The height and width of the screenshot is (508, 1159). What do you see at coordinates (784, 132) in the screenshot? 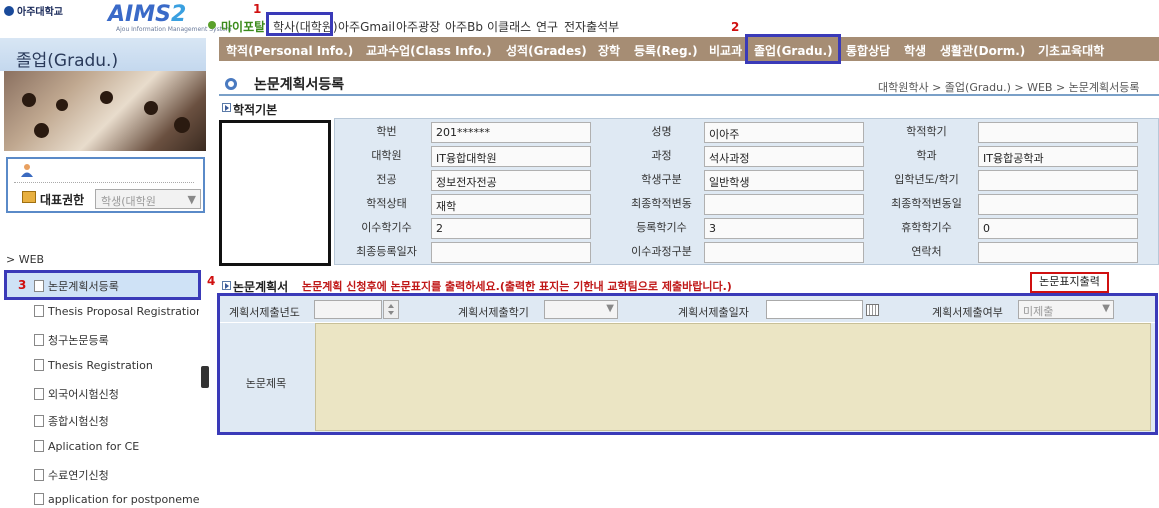
I see `student-name-value: 이아주` at bounding box center [784, 132].